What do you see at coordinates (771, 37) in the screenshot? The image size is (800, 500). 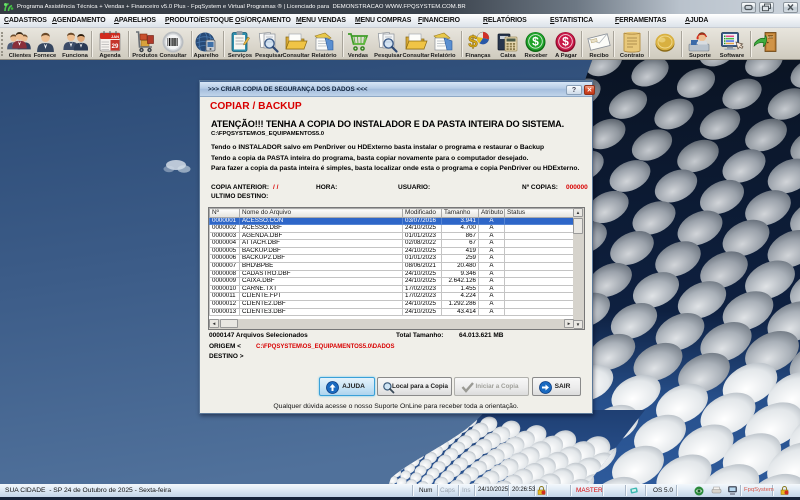 I see `svg-text: EXIT` at bounding box center [771, 37].